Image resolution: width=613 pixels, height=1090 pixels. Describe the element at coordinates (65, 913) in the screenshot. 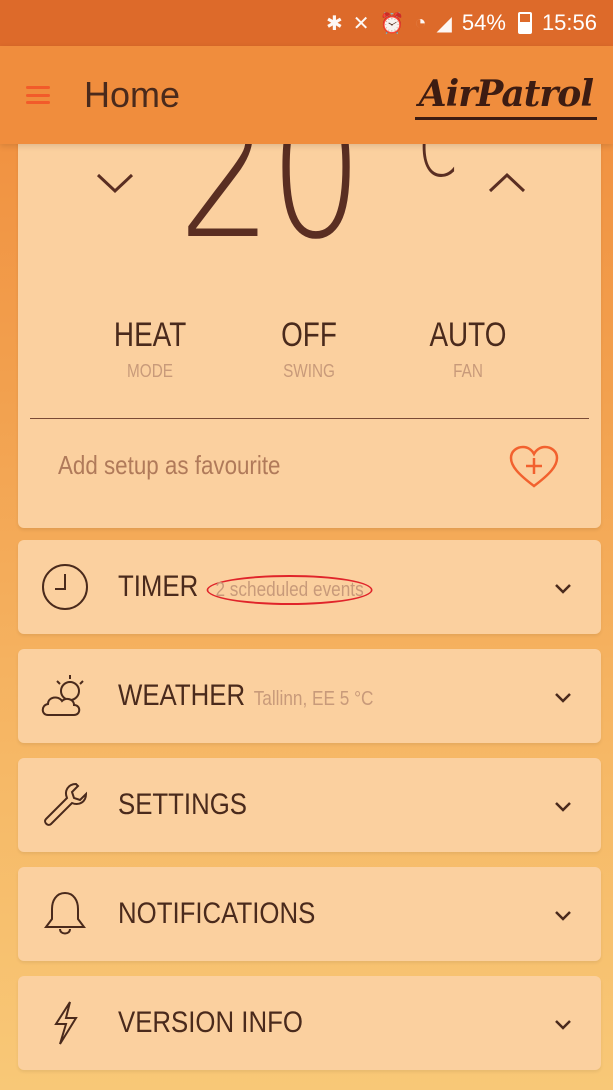

I see `bell-icon` at that location.